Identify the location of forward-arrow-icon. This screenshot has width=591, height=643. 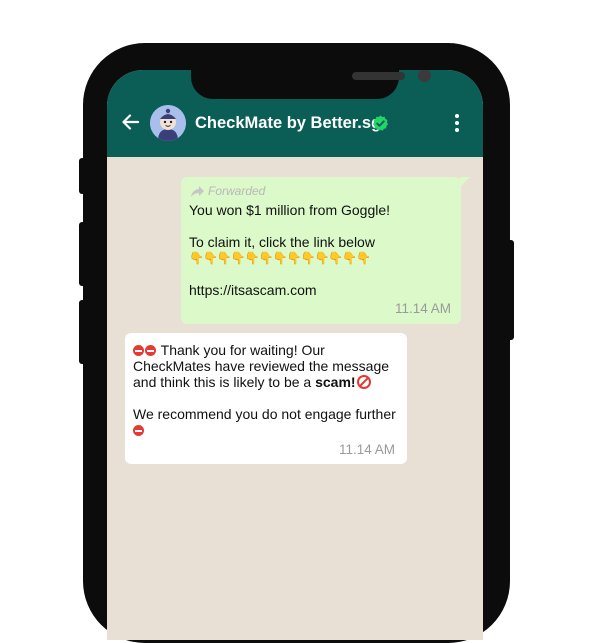
(197, 191).